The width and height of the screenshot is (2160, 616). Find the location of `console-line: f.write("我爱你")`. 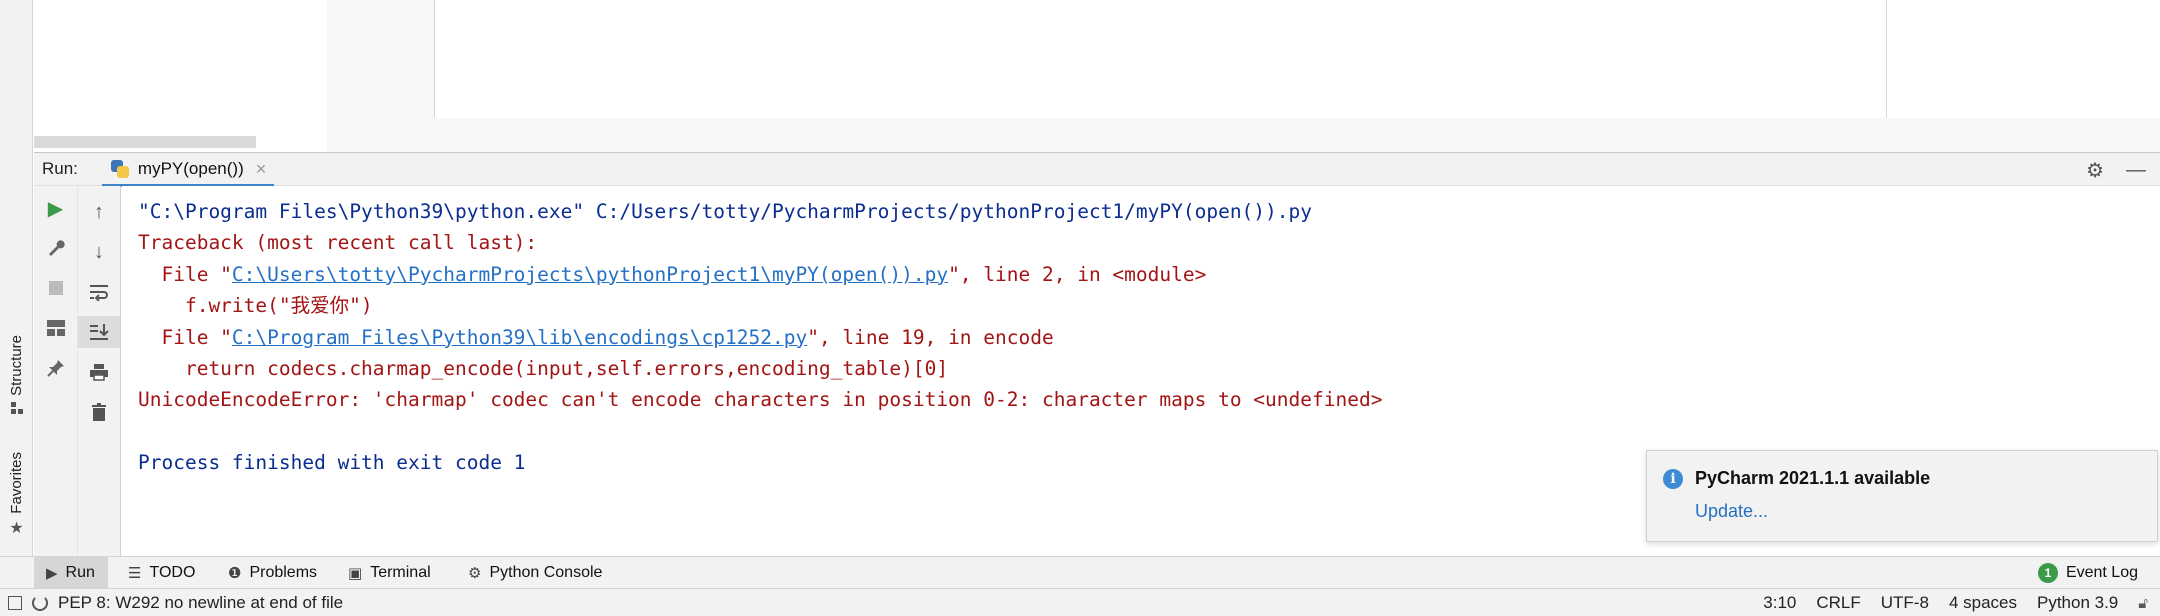

console-line: f.write("我爱你") is located at coordinates (1149, 305).